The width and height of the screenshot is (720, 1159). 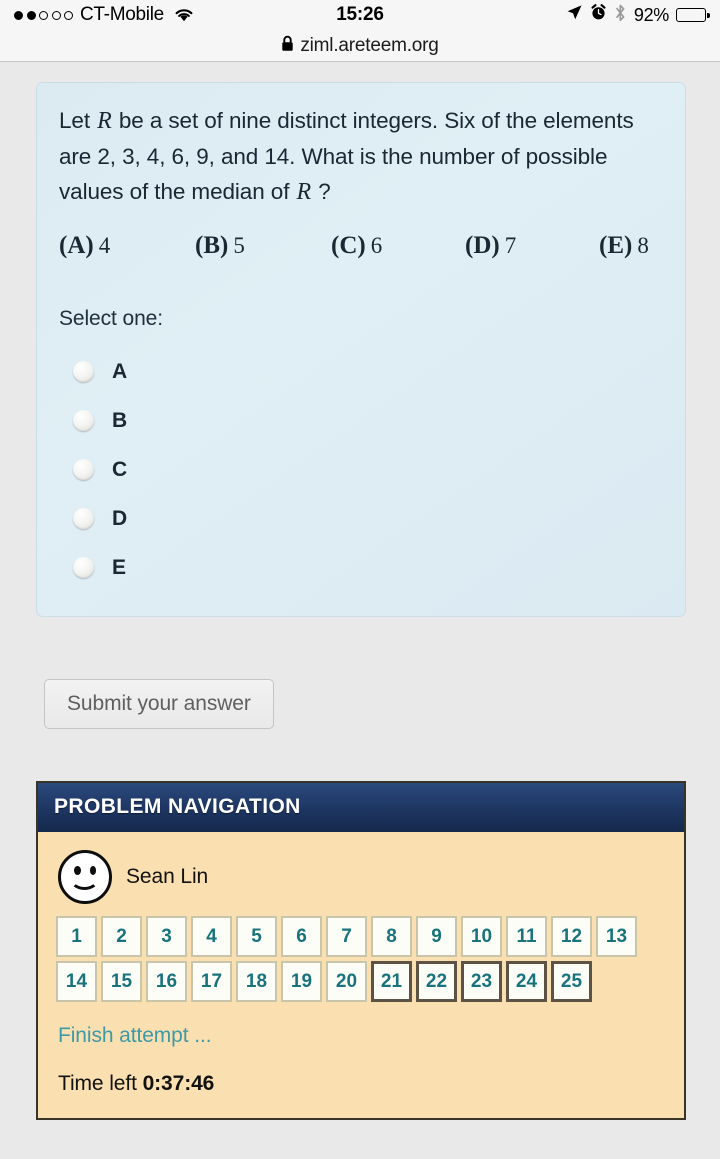 I want to click on problem-button-16: 16, so click(x=166, y=981).